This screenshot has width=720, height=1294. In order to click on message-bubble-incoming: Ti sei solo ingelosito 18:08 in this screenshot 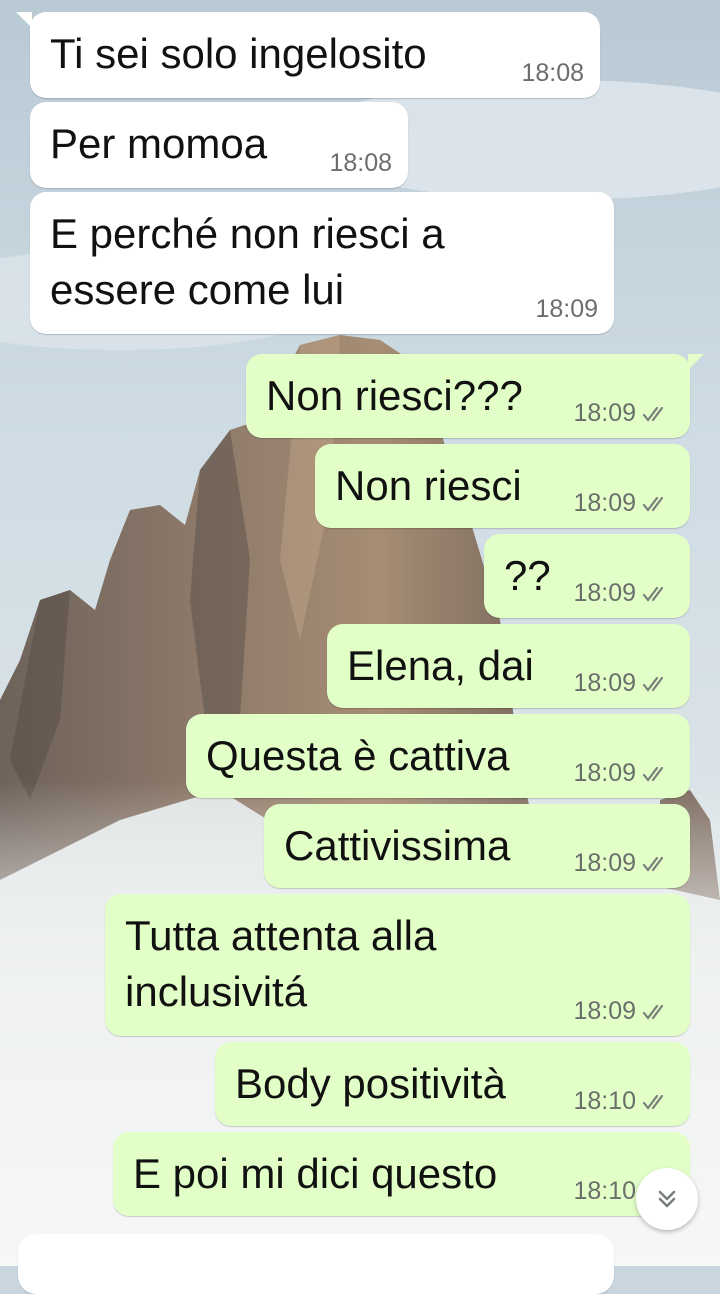, I will do `click(308, 55)`.